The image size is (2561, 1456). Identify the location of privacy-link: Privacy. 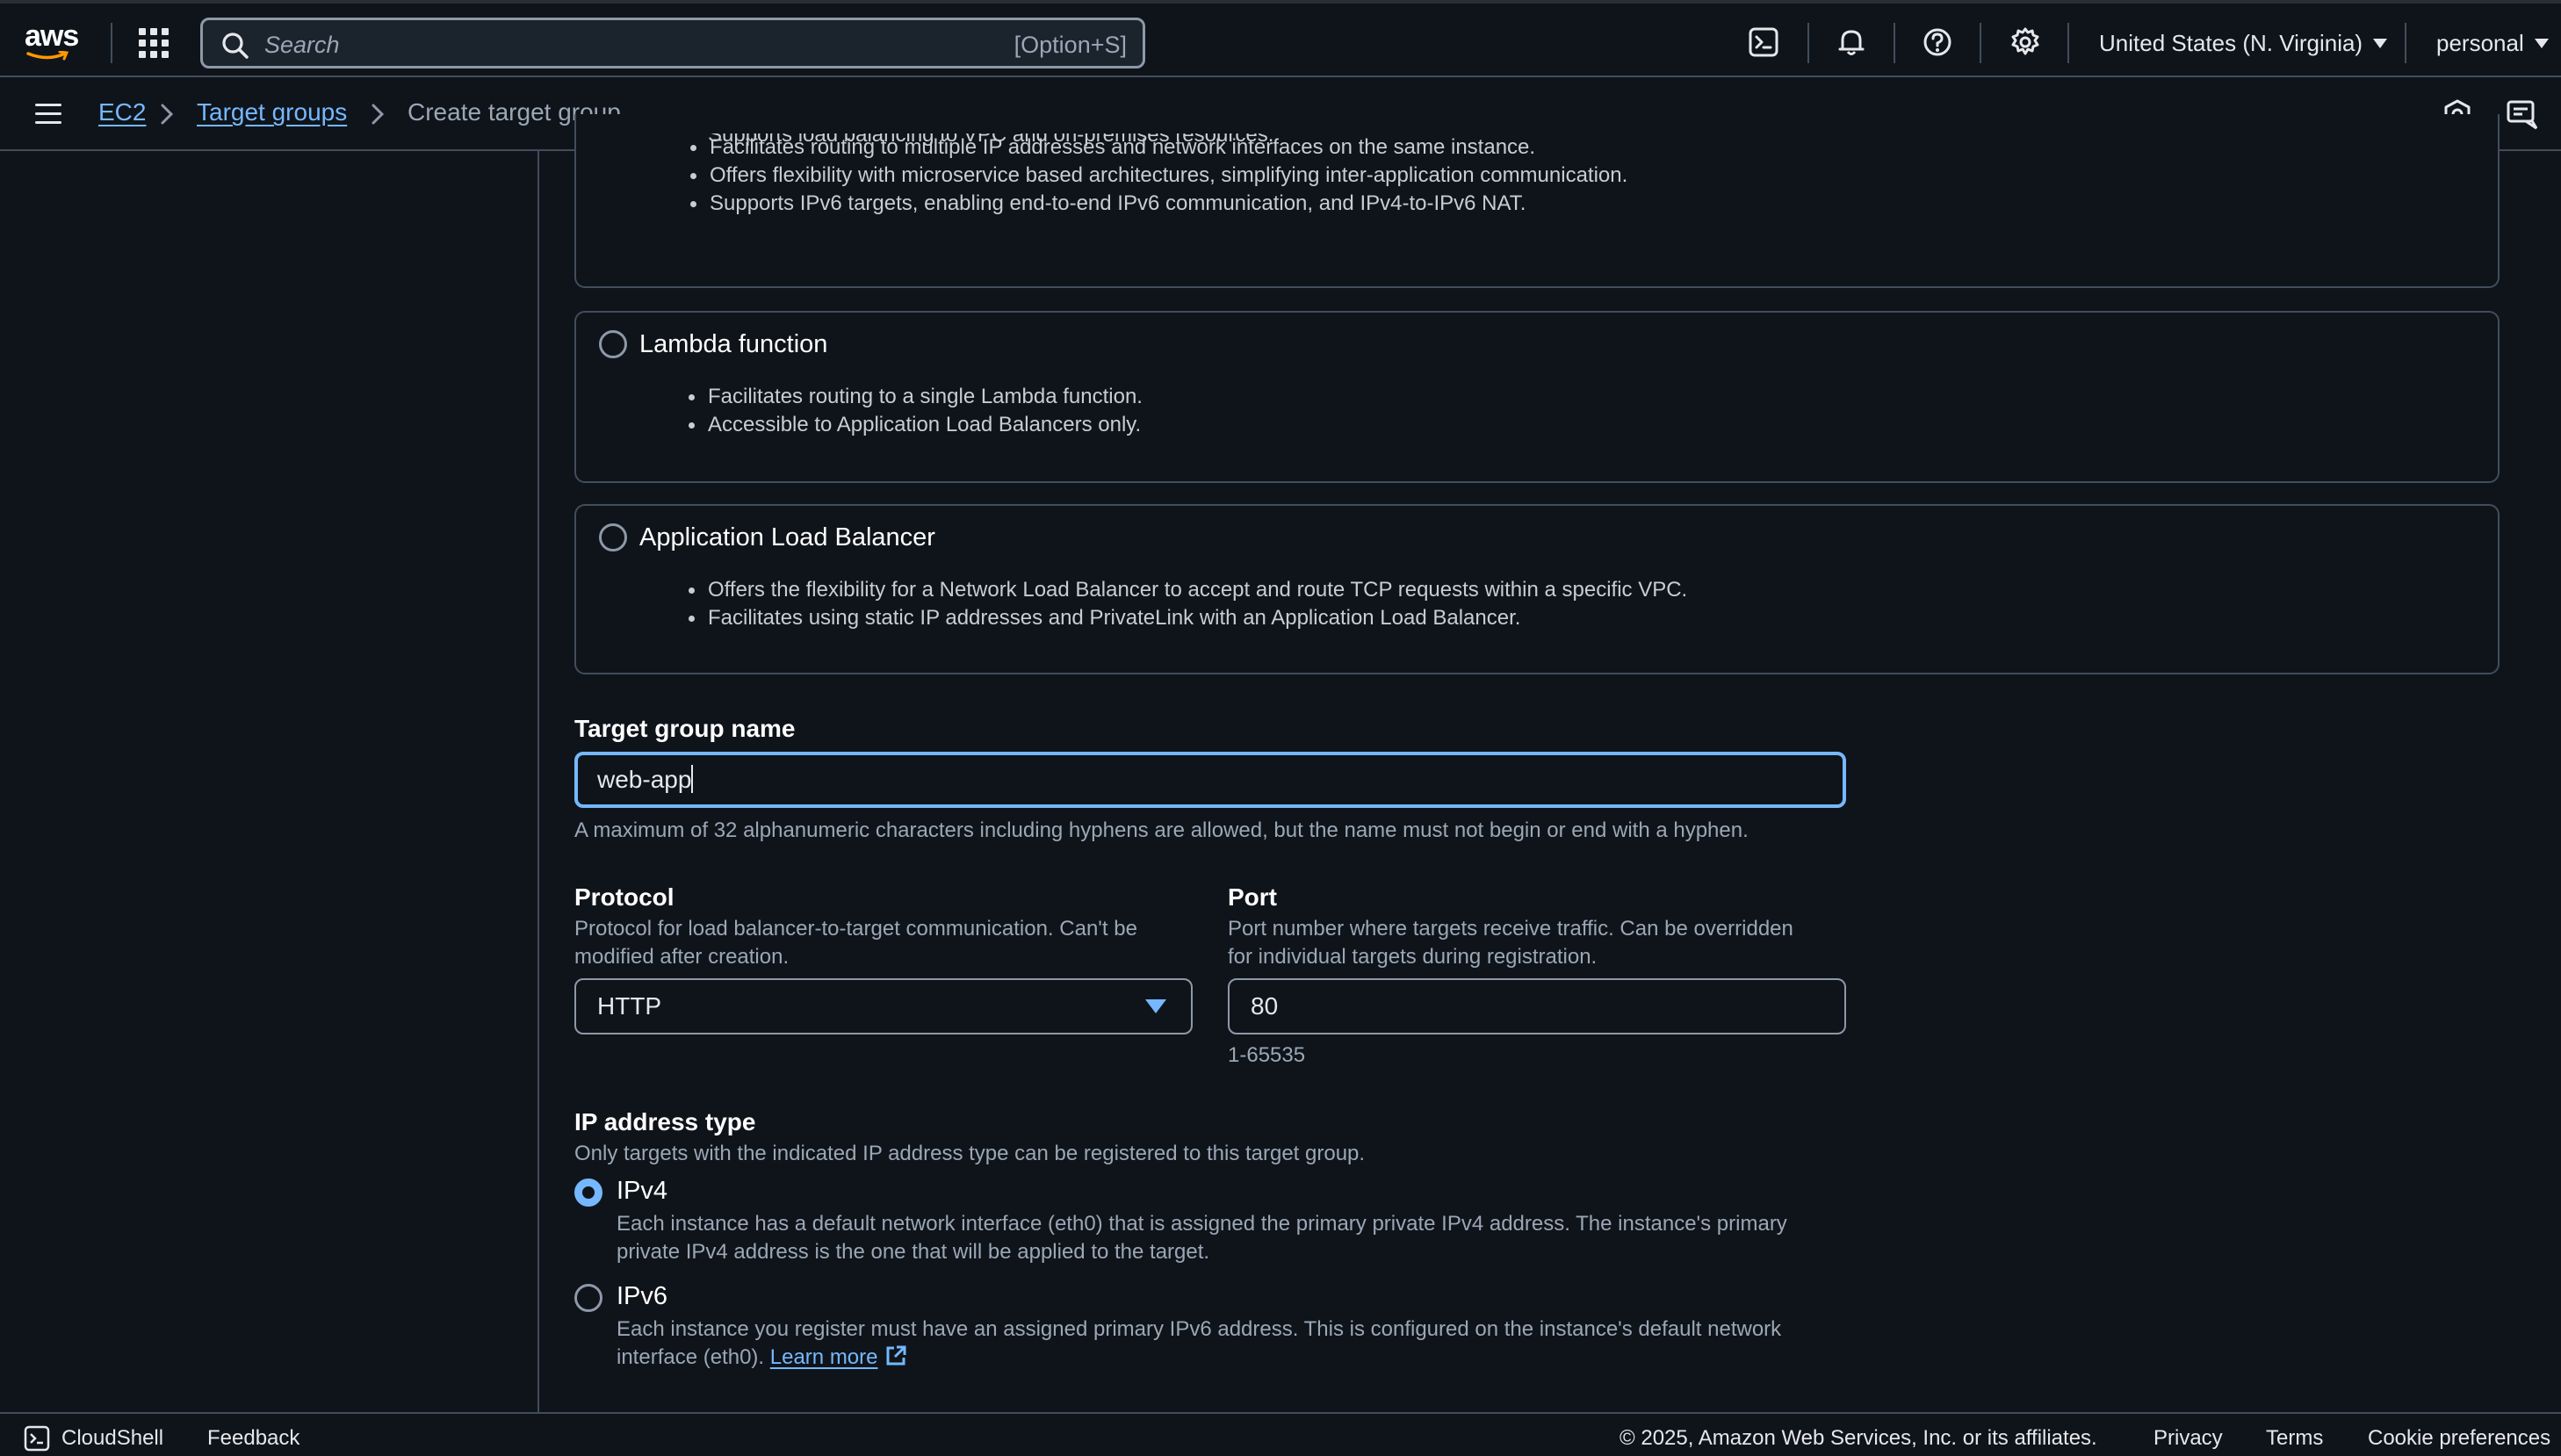
(2188, 1438).